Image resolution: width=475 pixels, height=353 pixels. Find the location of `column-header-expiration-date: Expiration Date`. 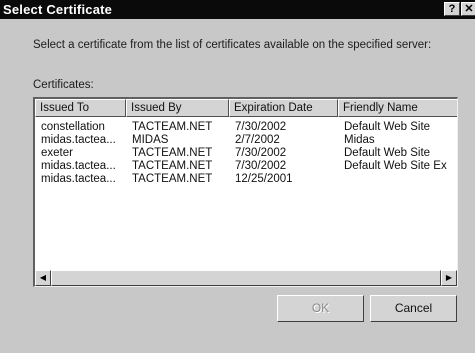

column-header-expiration-date: Expiration Date is located at coordinates (283, 108).